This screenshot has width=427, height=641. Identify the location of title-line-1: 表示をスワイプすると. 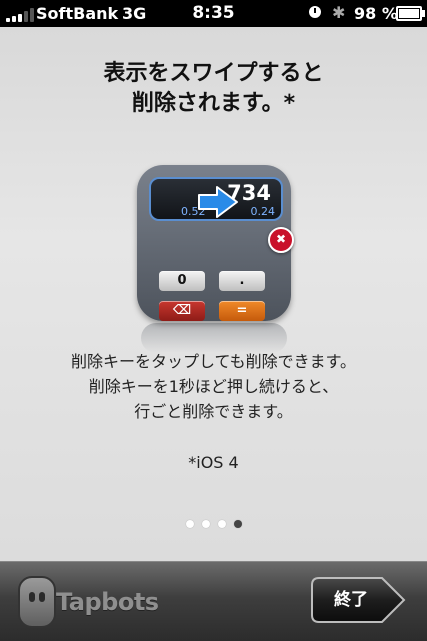
(213, 73).